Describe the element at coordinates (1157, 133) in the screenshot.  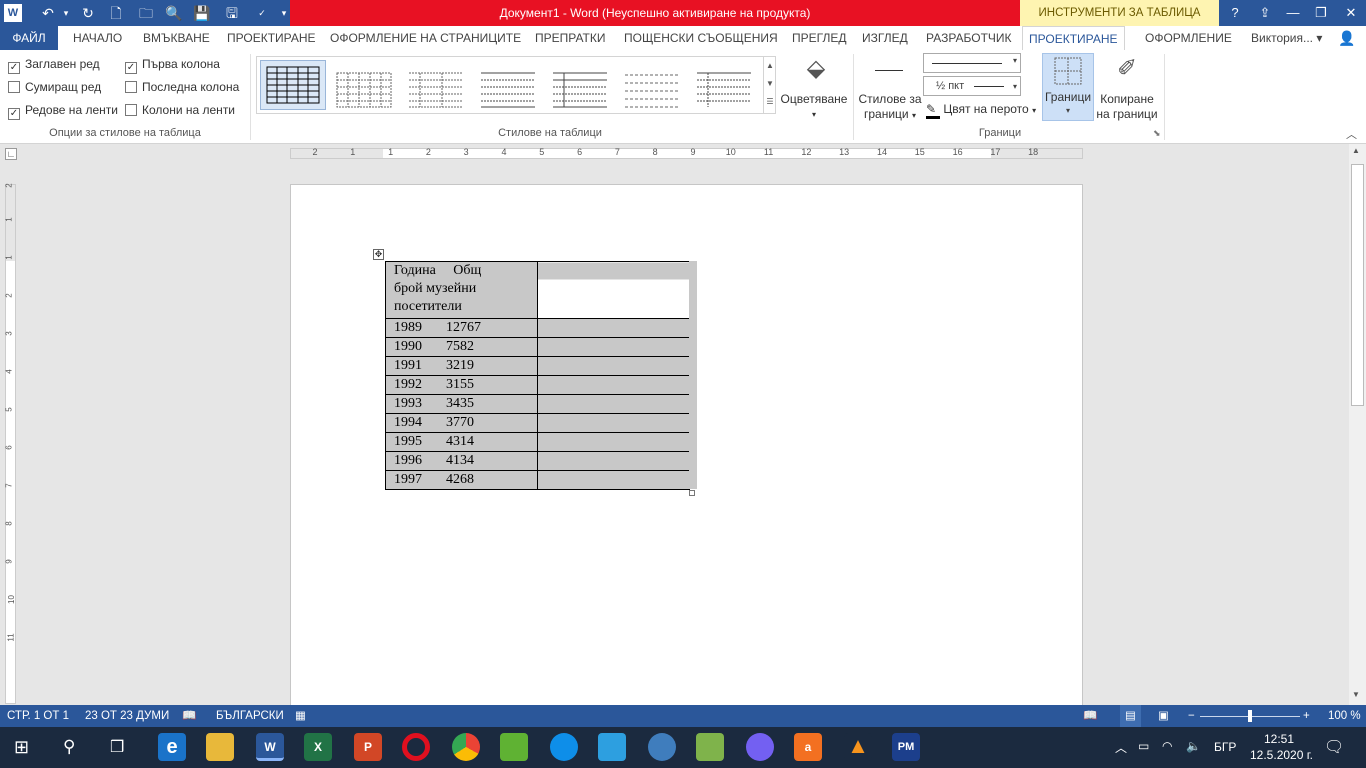
I see `dialog-launcher-icon: ⬊` at that location.